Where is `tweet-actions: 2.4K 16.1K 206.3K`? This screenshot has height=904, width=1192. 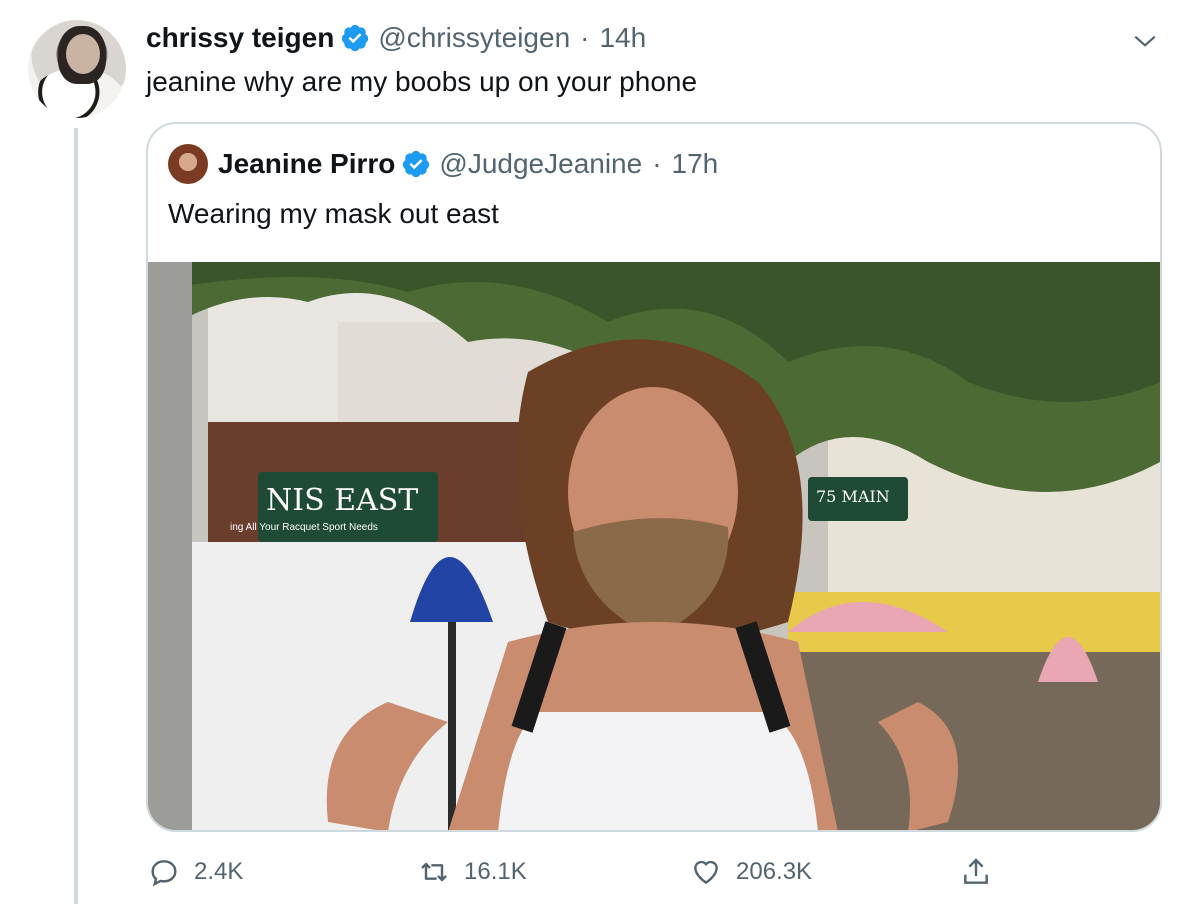
tweet-actions: 2.4K 16.1K 206.3K is located at coordinates (596, 876).